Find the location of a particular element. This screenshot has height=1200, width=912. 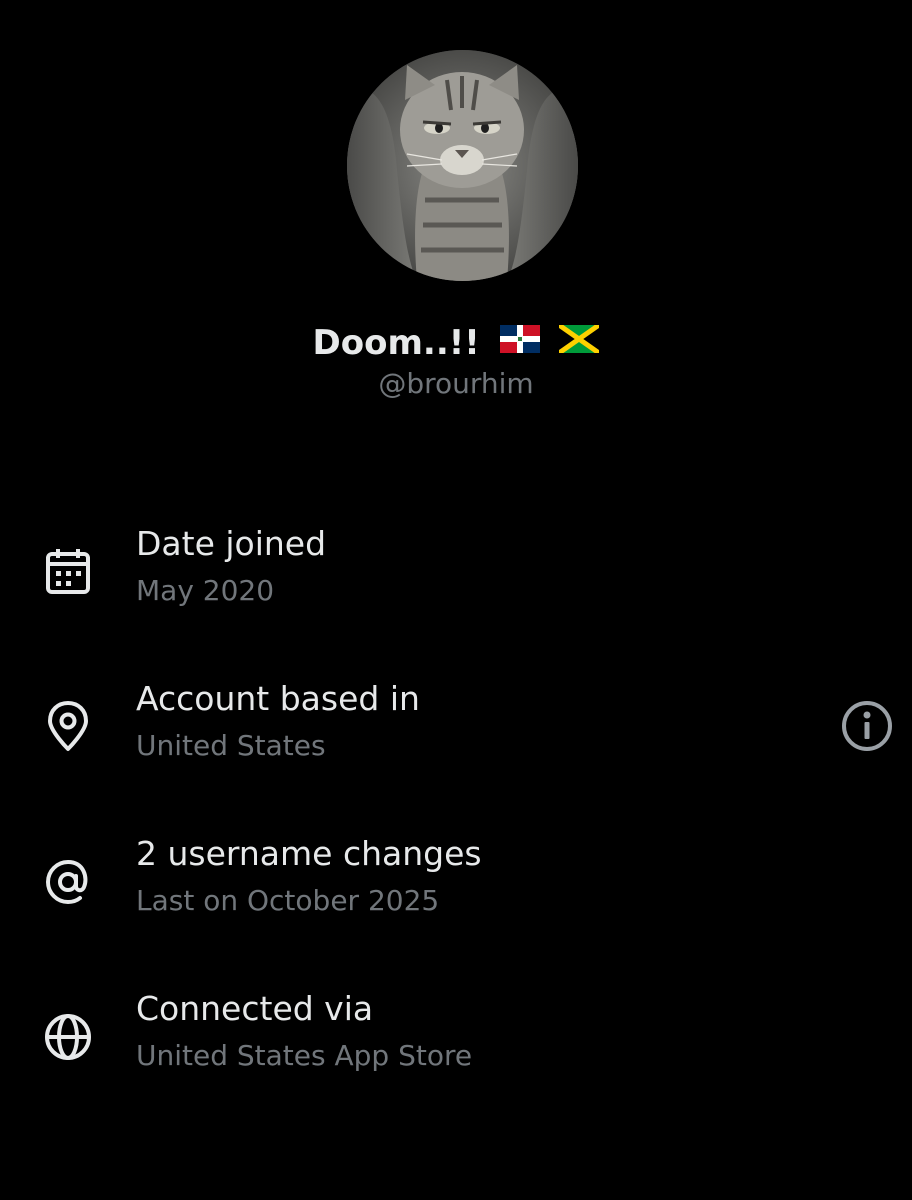

detail-title: Account based in is located at coordinates (278, 698).